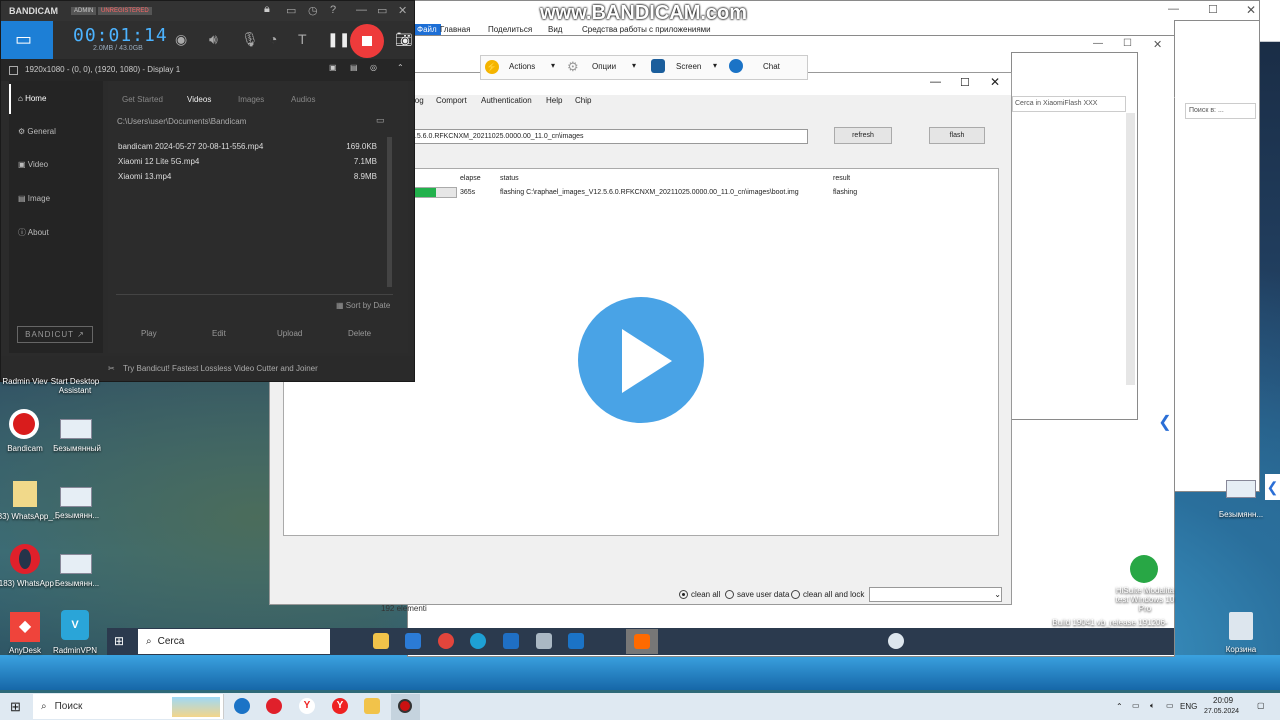 Image resolution: width=1280 pixels, height=720 pixels. Describe the element at coordinates (75, 386) in the screenshot. I see `desktop-icon-start-desktop: Start Desktop Assistant` at that location.